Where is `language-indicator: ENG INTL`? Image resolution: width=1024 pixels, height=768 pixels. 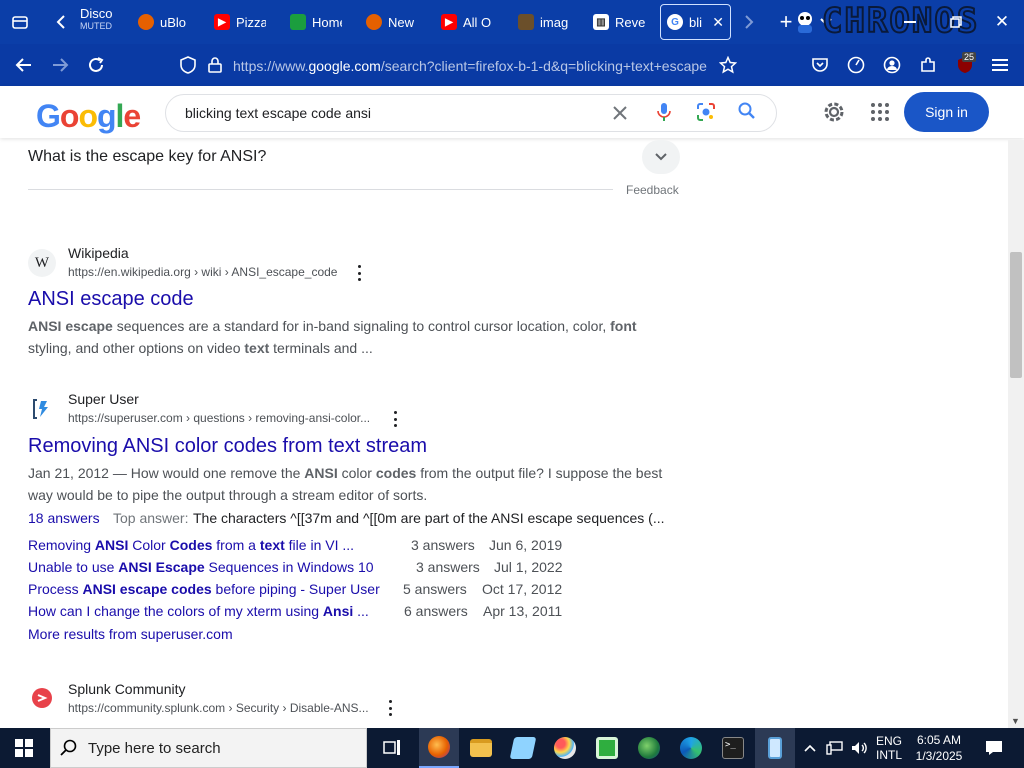 language-indicator: ENG INTL is located at coordinates (889, 748).